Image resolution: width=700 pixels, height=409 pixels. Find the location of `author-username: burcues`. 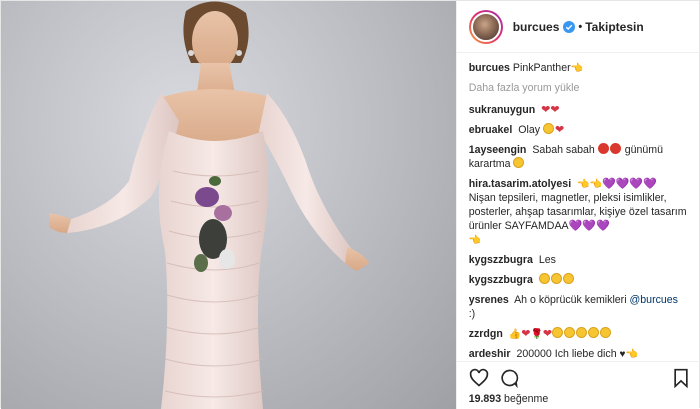

author-username: burcues is located at coordinates (536, 27).